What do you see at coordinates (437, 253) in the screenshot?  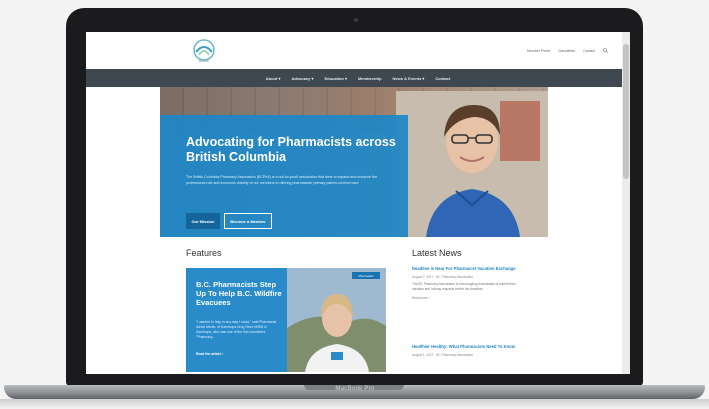 I see `latest-news-heading: Latest News` at bounding box center [437, 253].